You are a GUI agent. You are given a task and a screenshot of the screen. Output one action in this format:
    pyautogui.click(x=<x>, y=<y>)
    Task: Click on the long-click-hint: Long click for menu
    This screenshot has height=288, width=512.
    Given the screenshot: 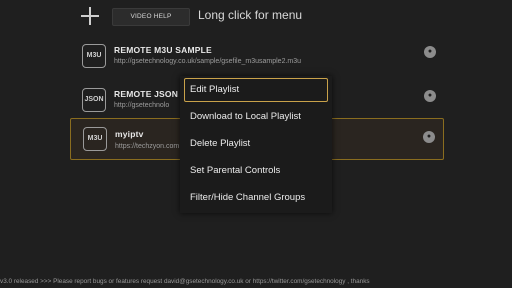 What is the action you would take?
    pyautogui.click(x=250, y=15)
    